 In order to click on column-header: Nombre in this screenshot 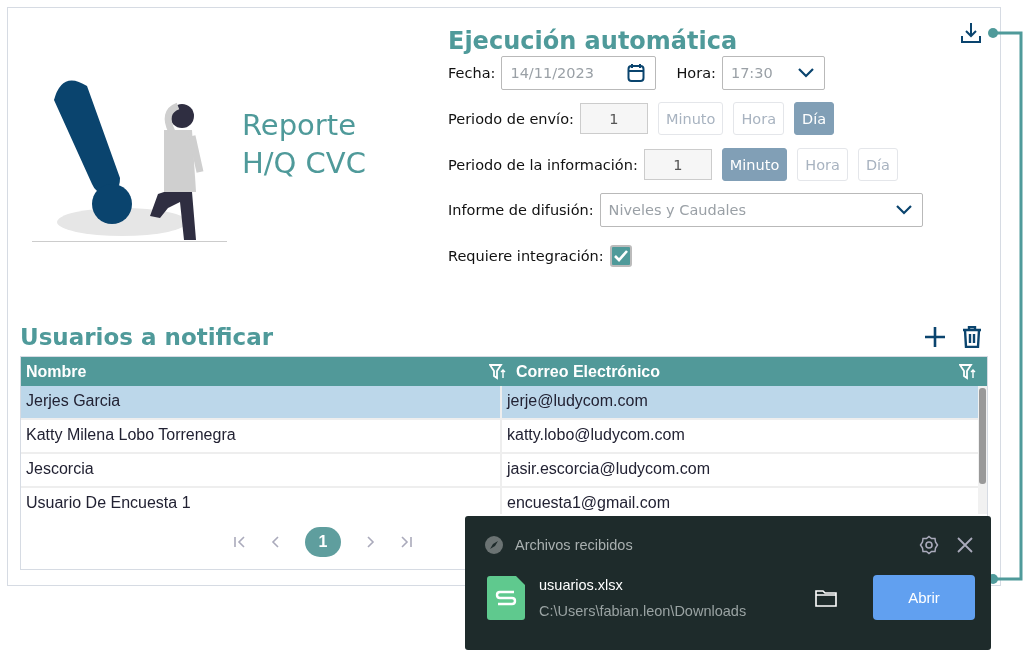, I will do `click(56, 371)`.